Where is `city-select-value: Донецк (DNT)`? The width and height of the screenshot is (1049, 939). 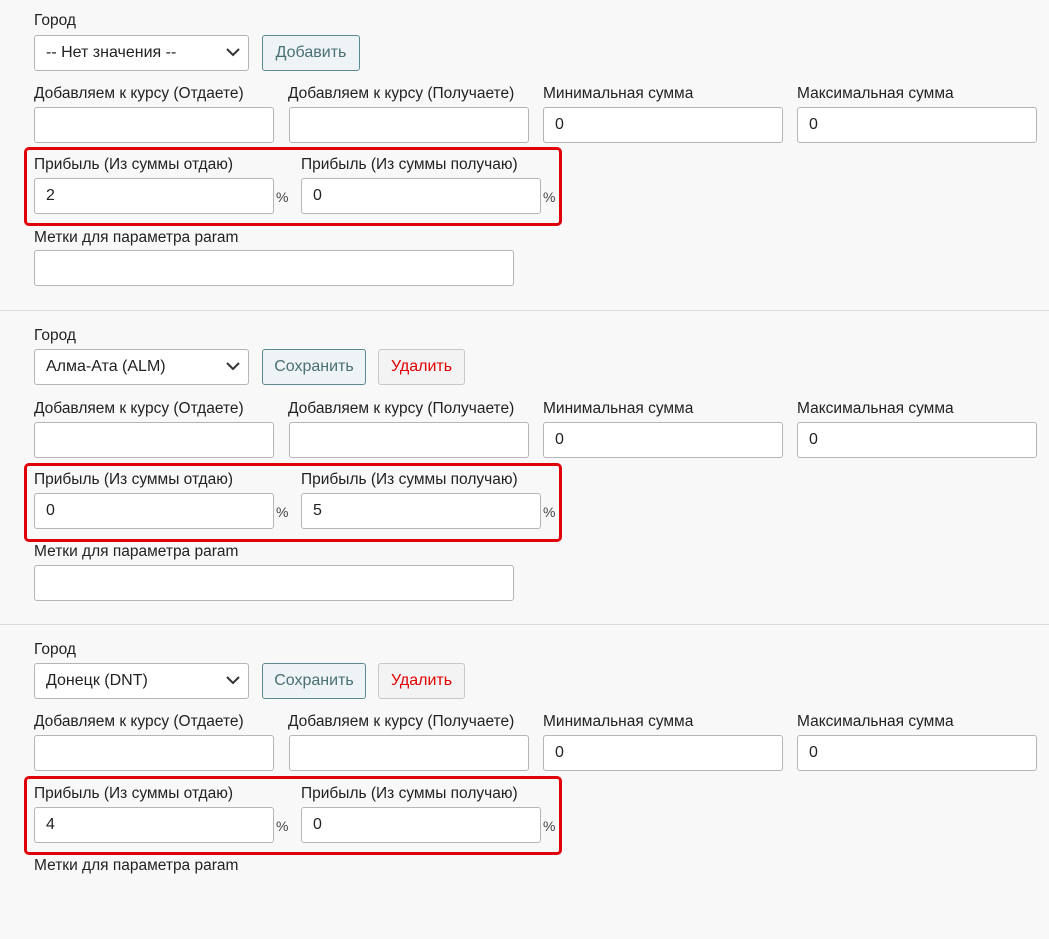 city-select-value: Донецк (DNT) is located at coordinates (97, 680).